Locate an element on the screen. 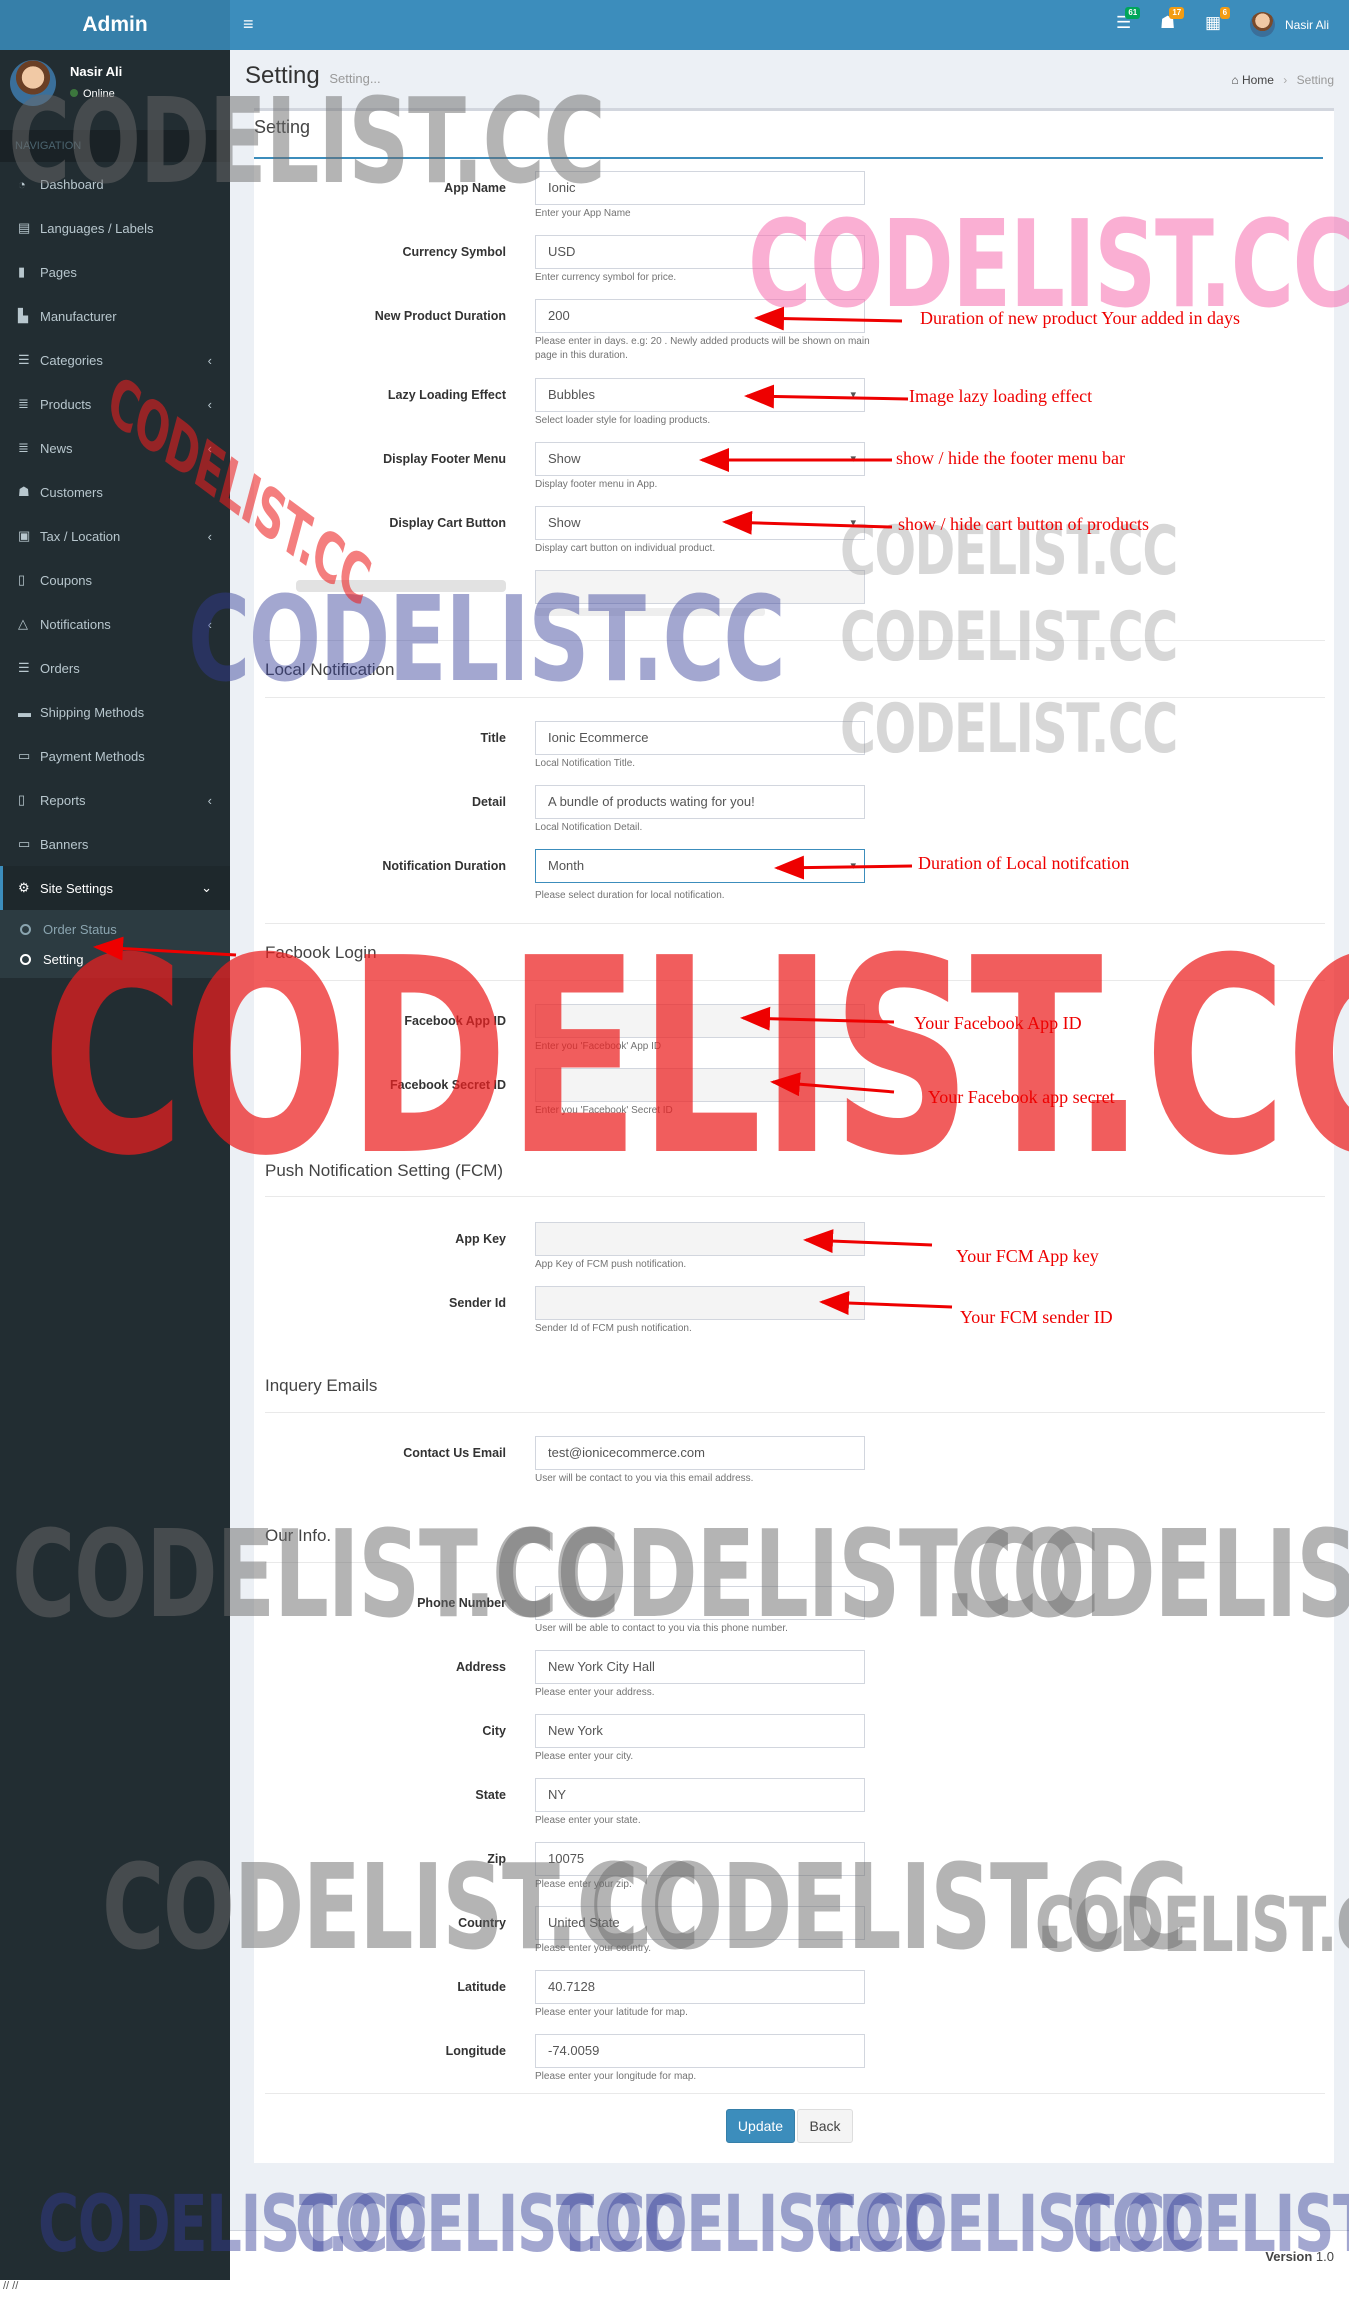 The height and width of the screenshot is (2299, 1349). contact-email-input: test@ionicecommerce.com is located at coordinates (700, 1453).